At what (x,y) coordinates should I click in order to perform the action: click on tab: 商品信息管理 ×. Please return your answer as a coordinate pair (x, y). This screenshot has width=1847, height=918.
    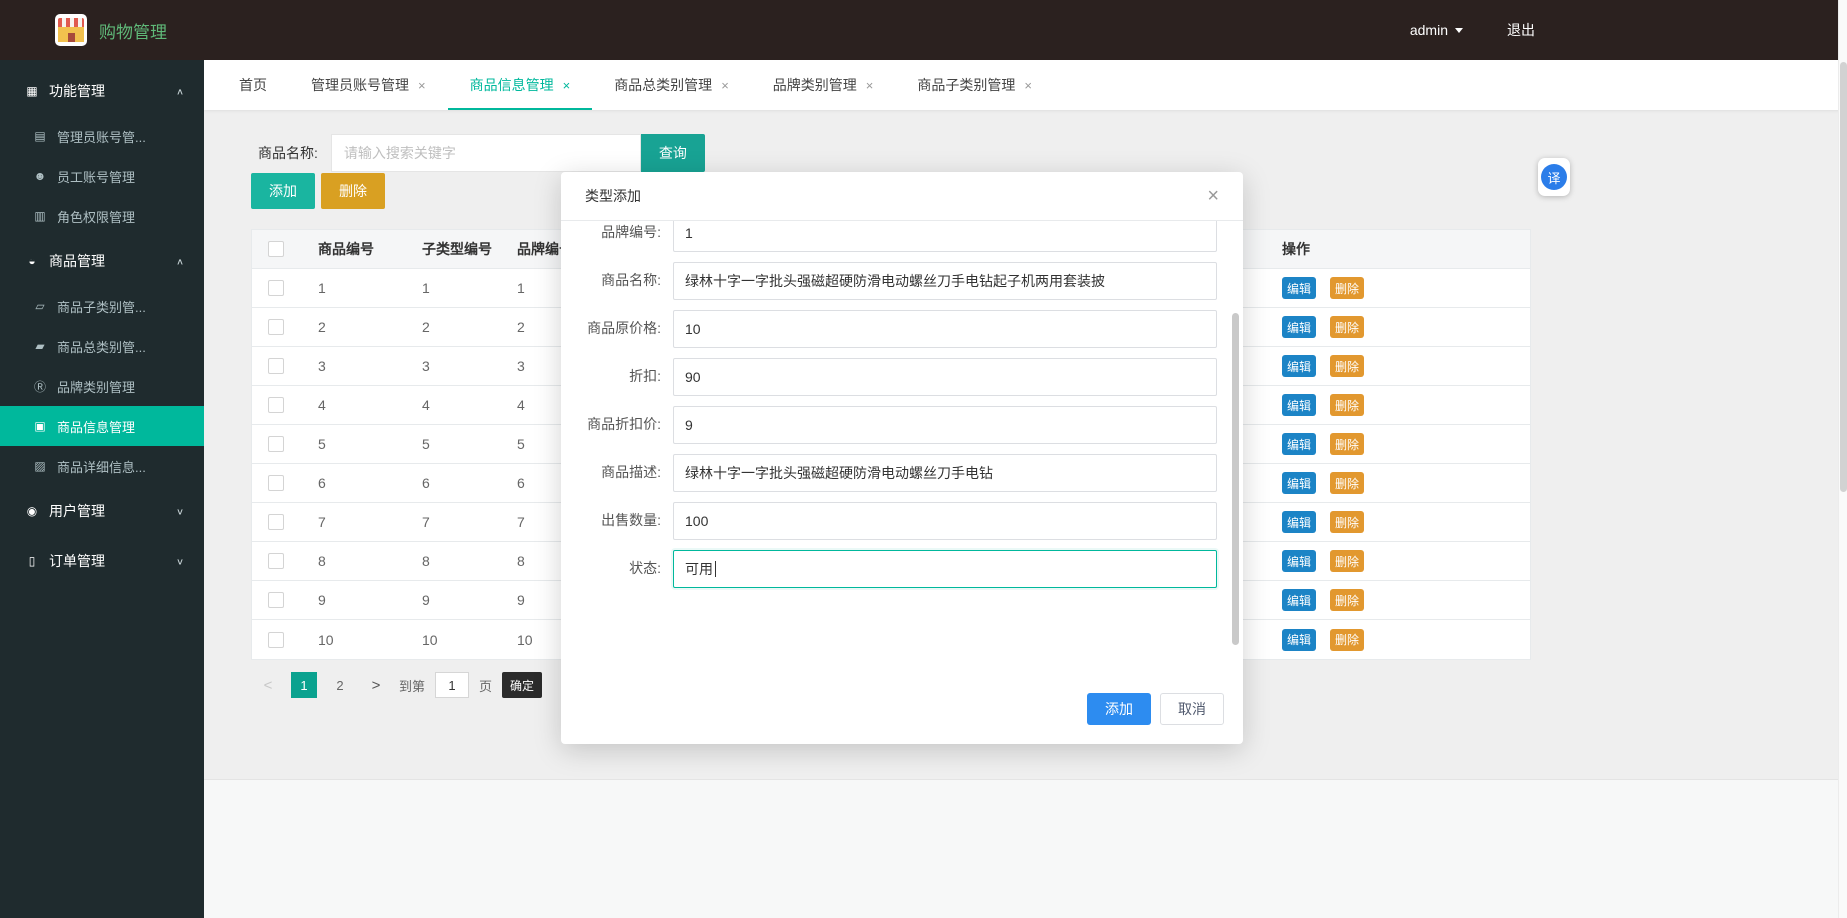
    Looking at the image, I should click on (520, 85).